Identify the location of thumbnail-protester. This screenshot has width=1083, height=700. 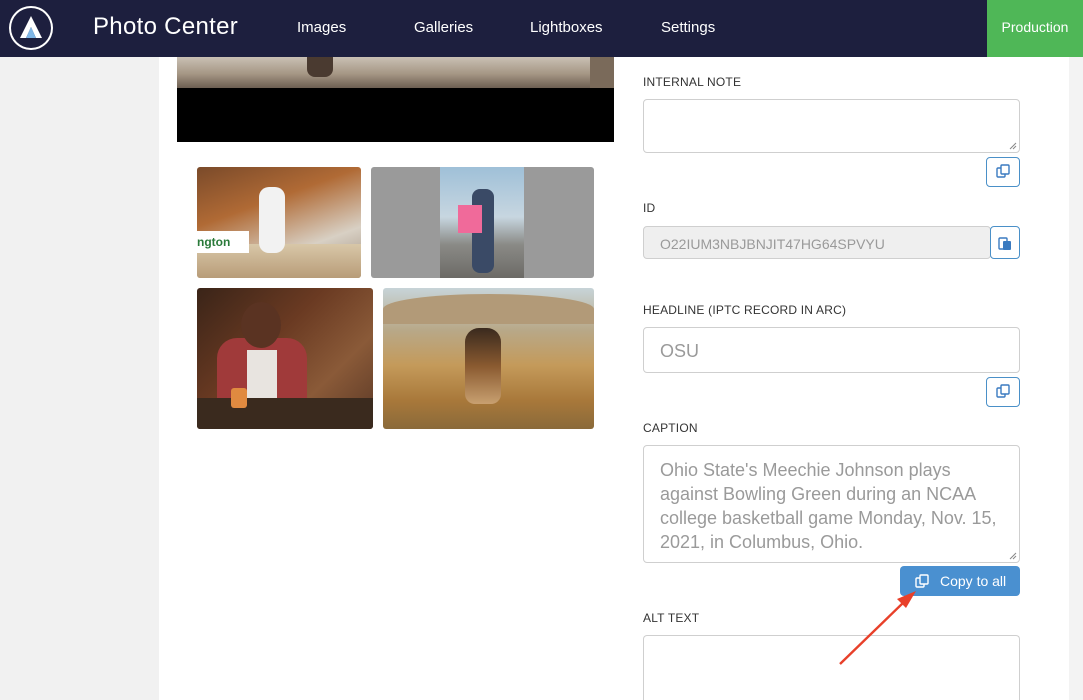
(482, 222).